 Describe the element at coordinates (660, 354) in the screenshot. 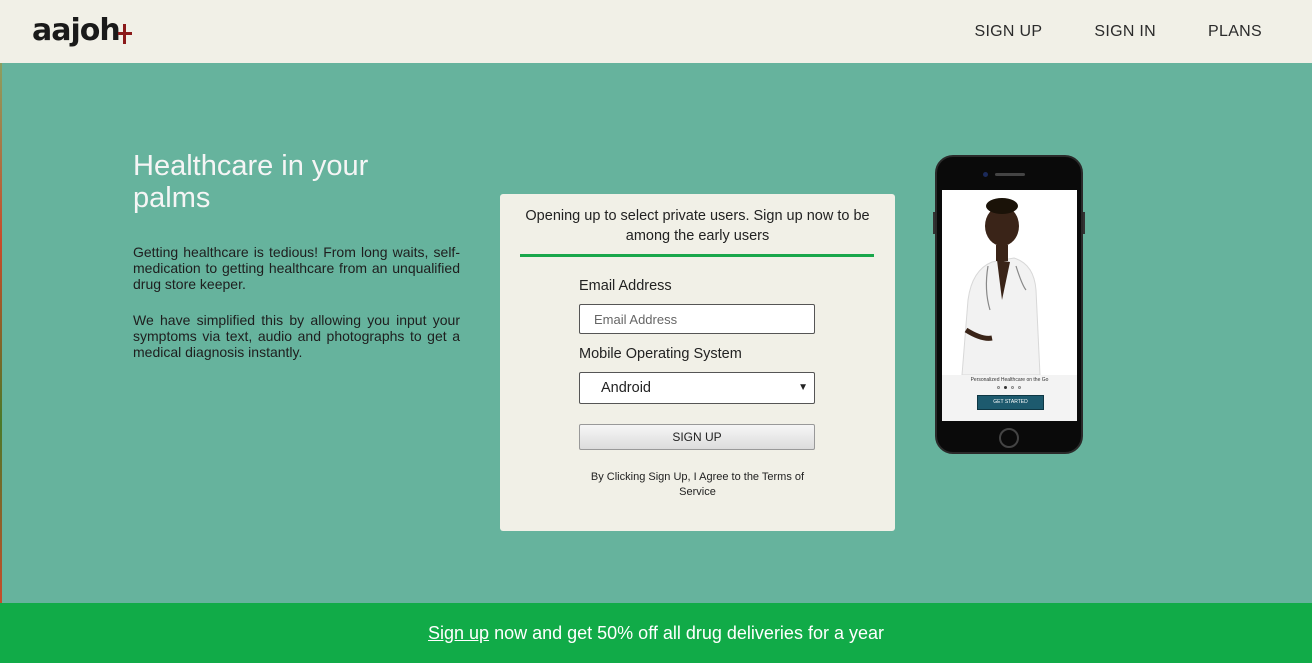

I see `os-label: Mobile Operating System` at that location.